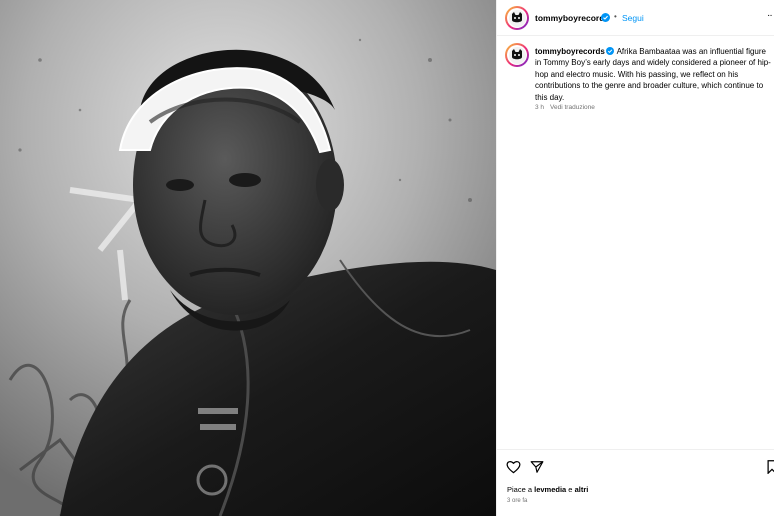  Describe the element at coordinates (570, 489) in the screenshot. I see `likes-mid: e` at that location.